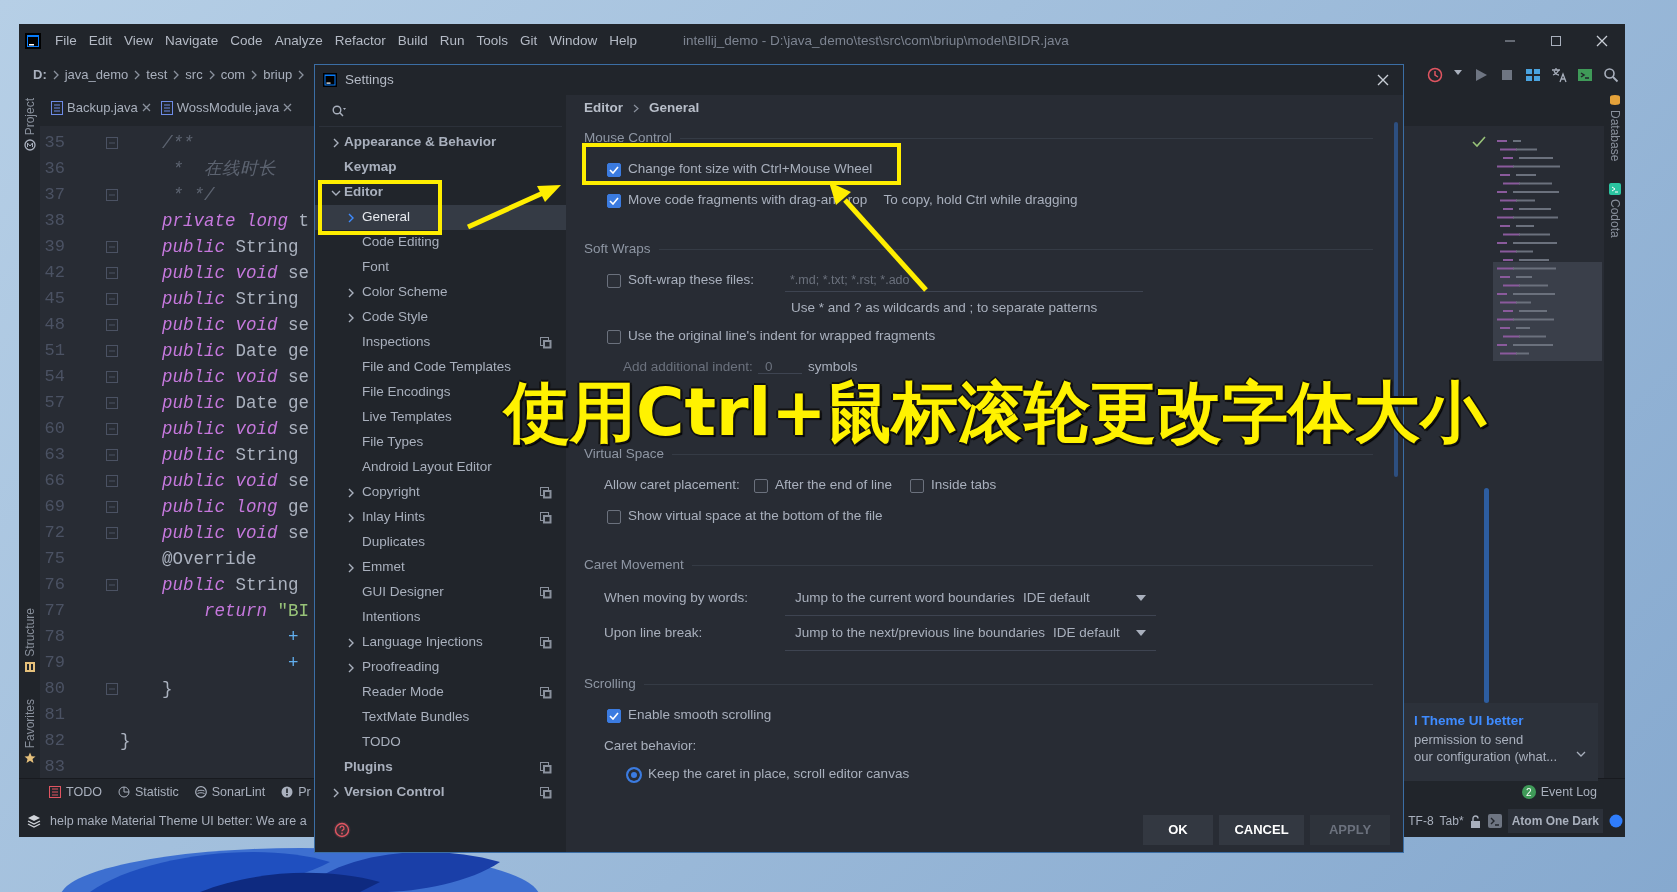 Image resolution: width=1677 pixels, height=892 pixels. I want to click on menu-item: Git, so click(529, 41).